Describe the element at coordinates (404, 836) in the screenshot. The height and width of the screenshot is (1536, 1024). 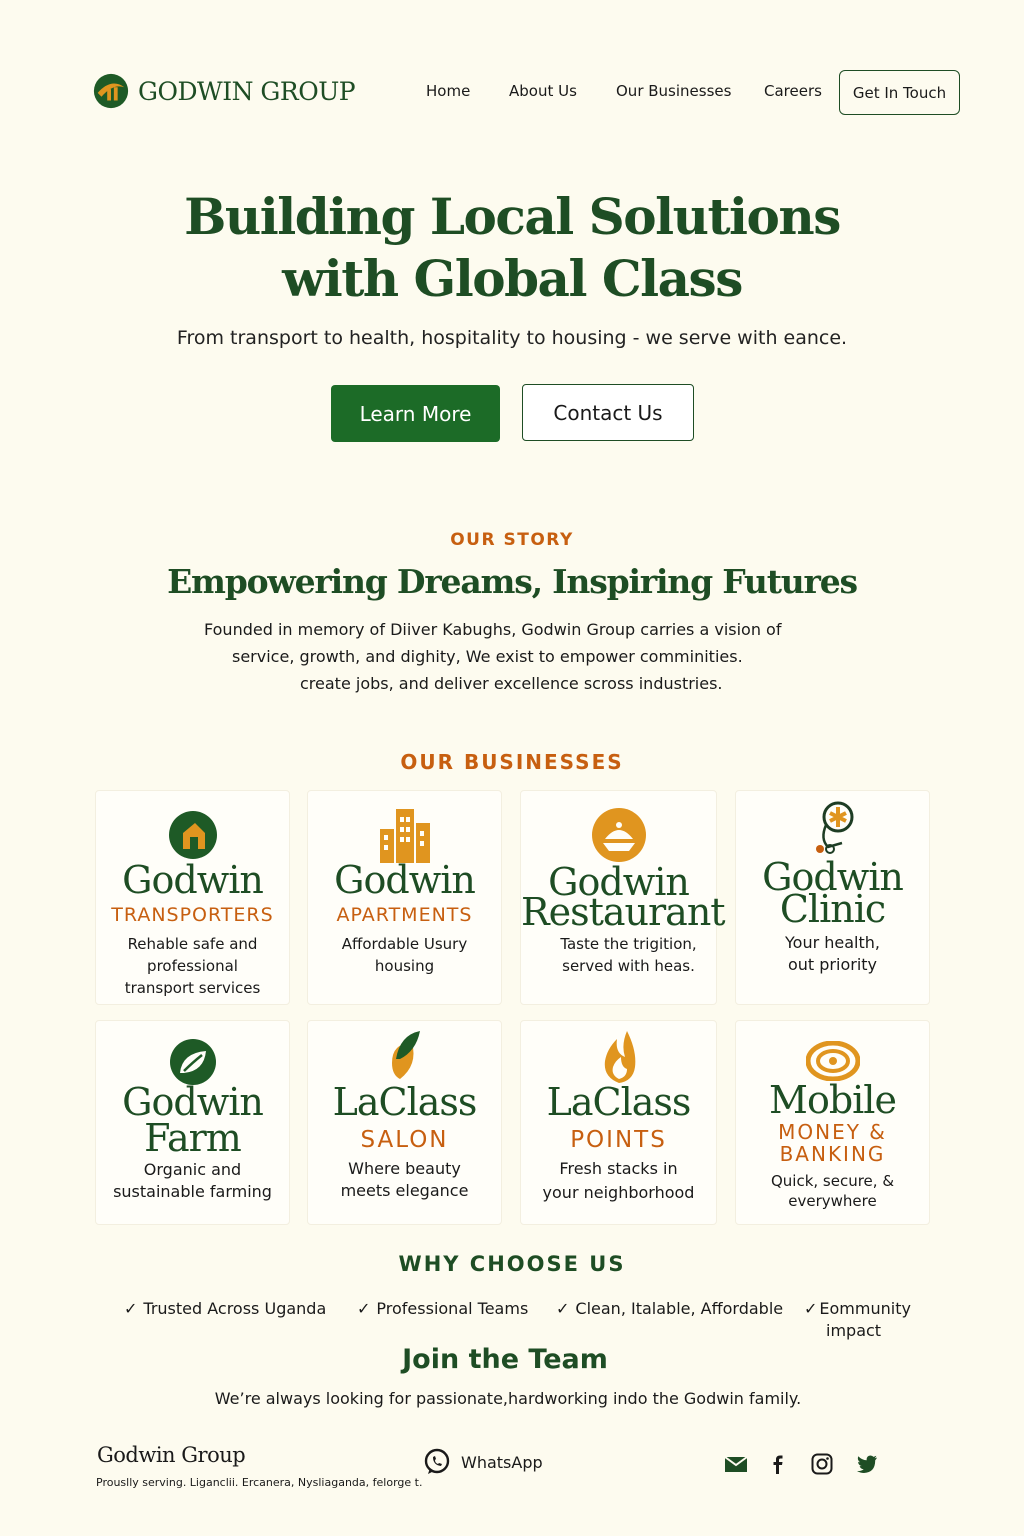
I see `apartments-building-icon` at that location.